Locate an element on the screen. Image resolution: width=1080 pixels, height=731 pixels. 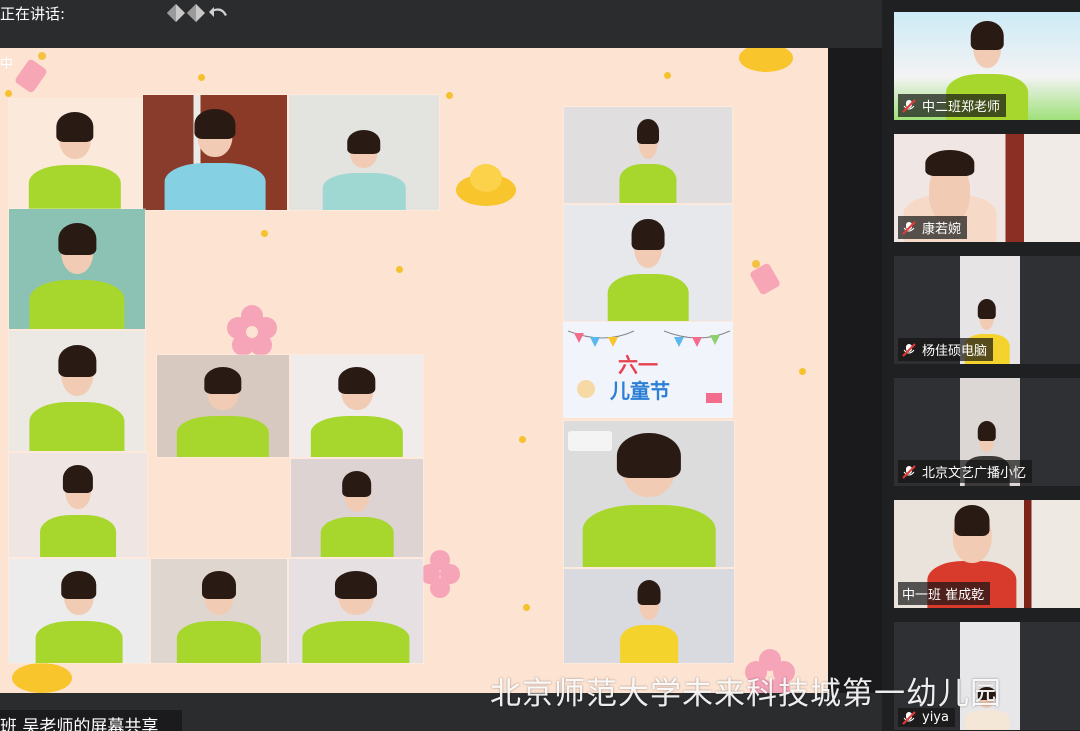
annotation-toolbar is located at coordinates (198, 13).